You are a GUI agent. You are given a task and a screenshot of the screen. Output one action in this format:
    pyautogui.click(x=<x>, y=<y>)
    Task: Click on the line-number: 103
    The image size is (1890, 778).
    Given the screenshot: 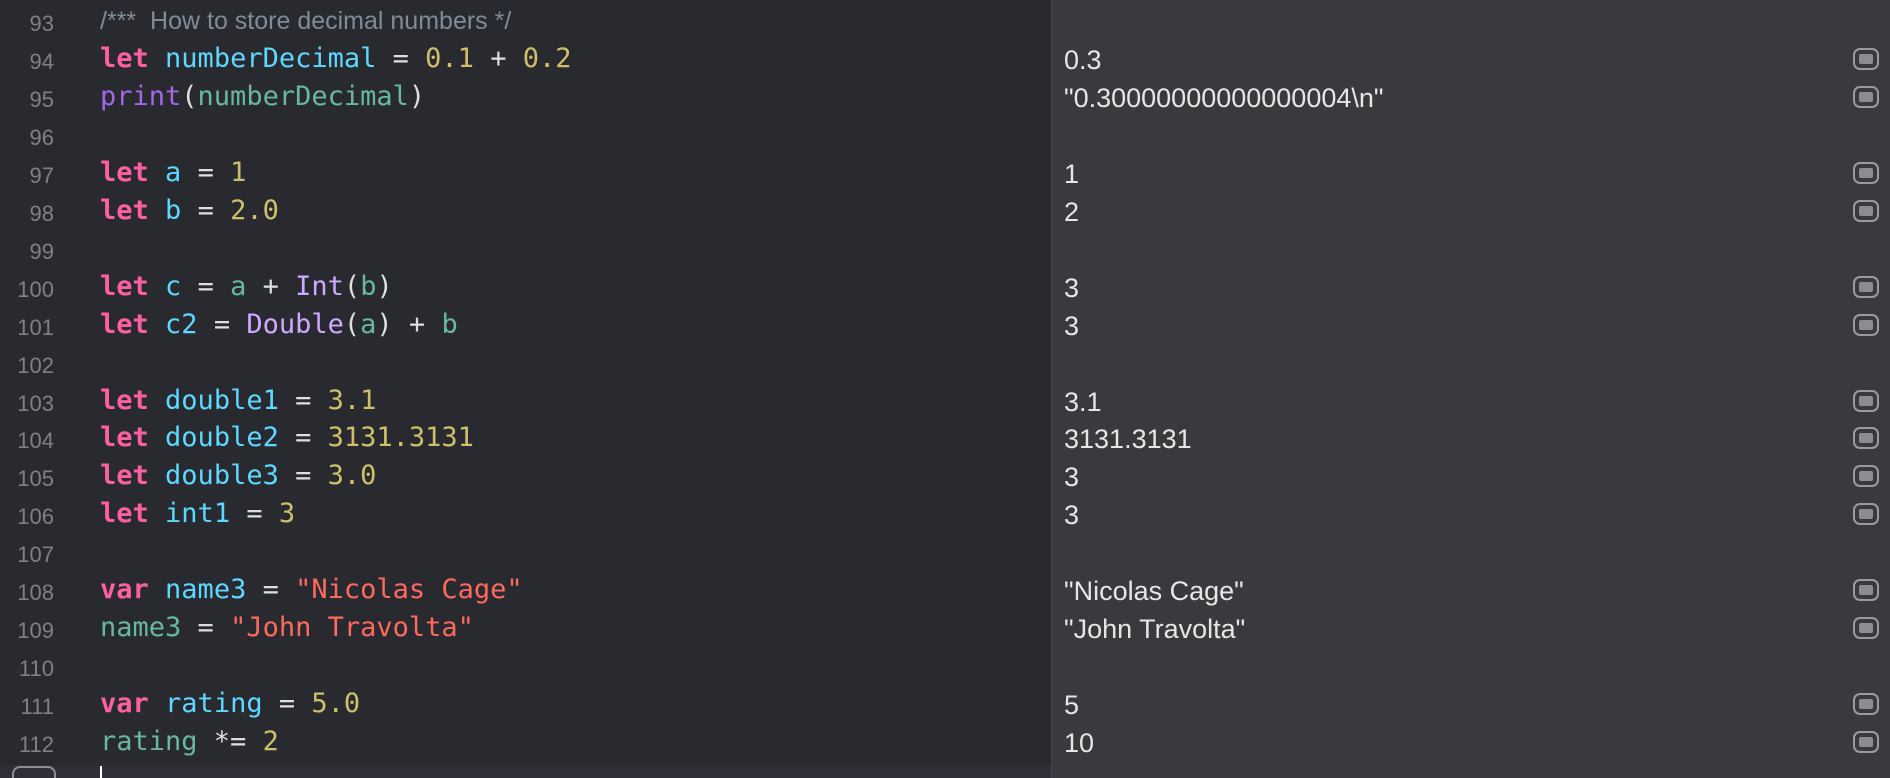 What is the action you would take?
    pyautogui.click(x=35, y=403)
    